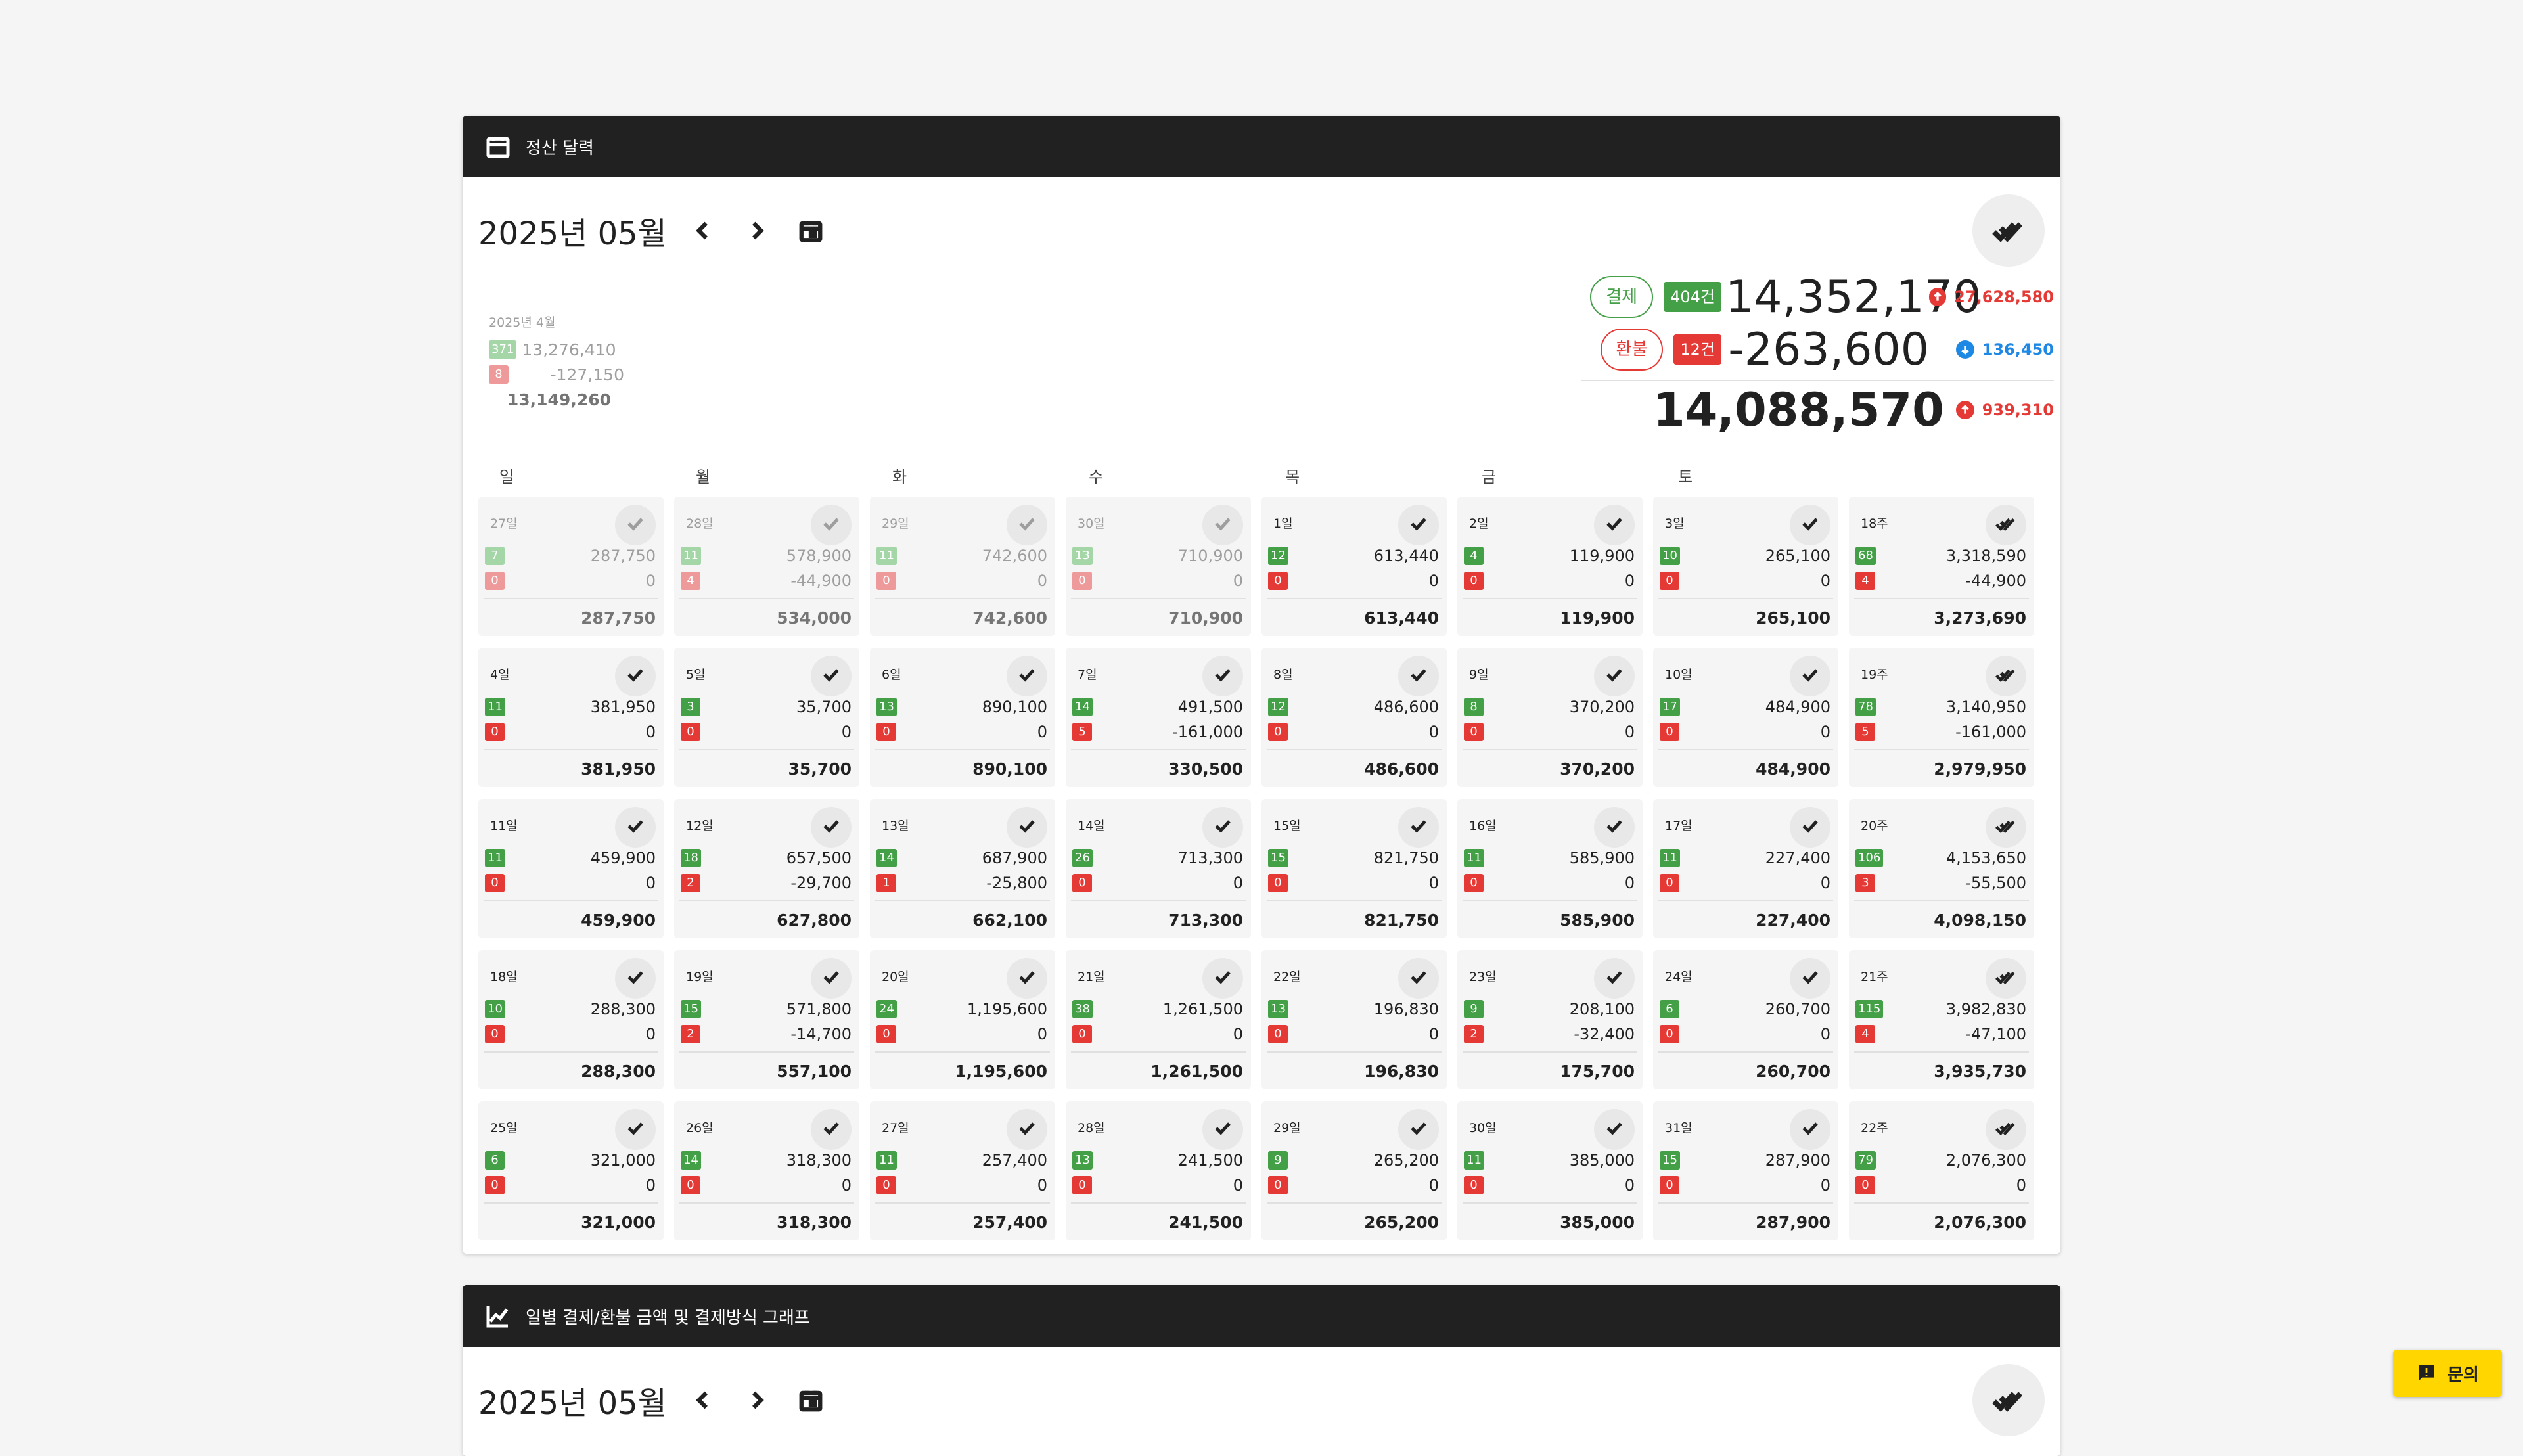 This screenshot has width=2523, height=1456. What do you see at coordinates (1354, 868) in the screenshot?
I see `day-cell: 15일 15 821,750 0 0 821,750` at bounding box center [1354, 868].